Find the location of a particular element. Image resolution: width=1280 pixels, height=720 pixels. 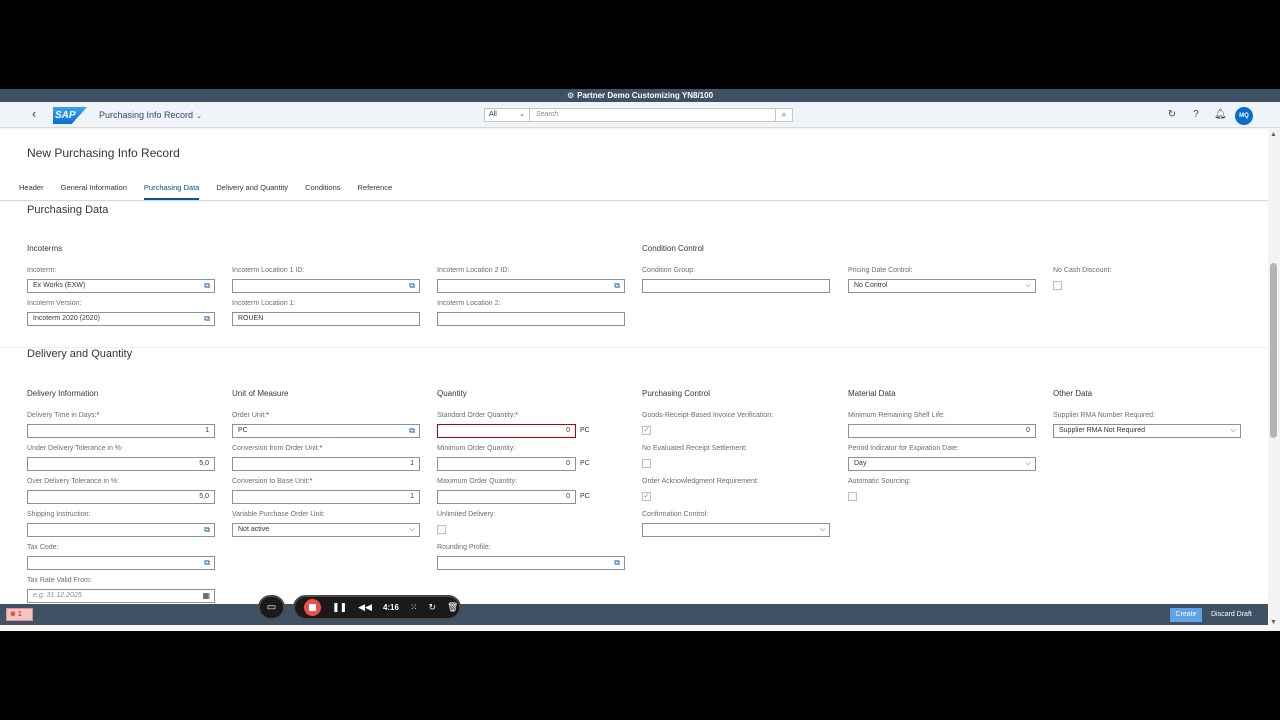

tab-delivery-and-quantity: Delivery and Quantity is located at coordinates (252, 190).